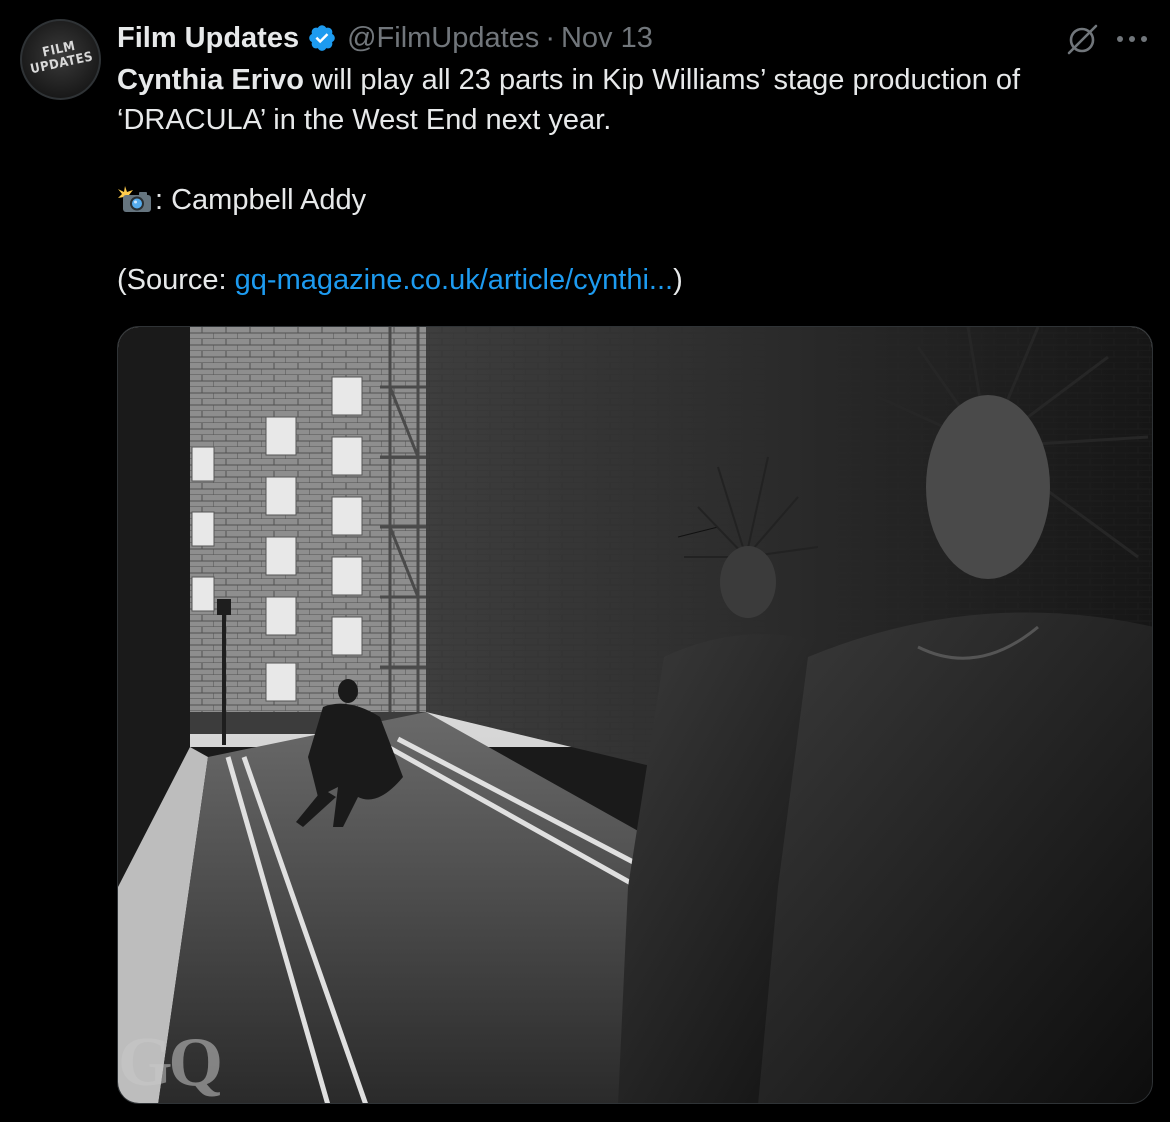 The height and width of the screenshot is (1122, 1170). Describe the element at coordinates (208, 38) in the screenshot. I see `display-name: Film Updates` at that location.